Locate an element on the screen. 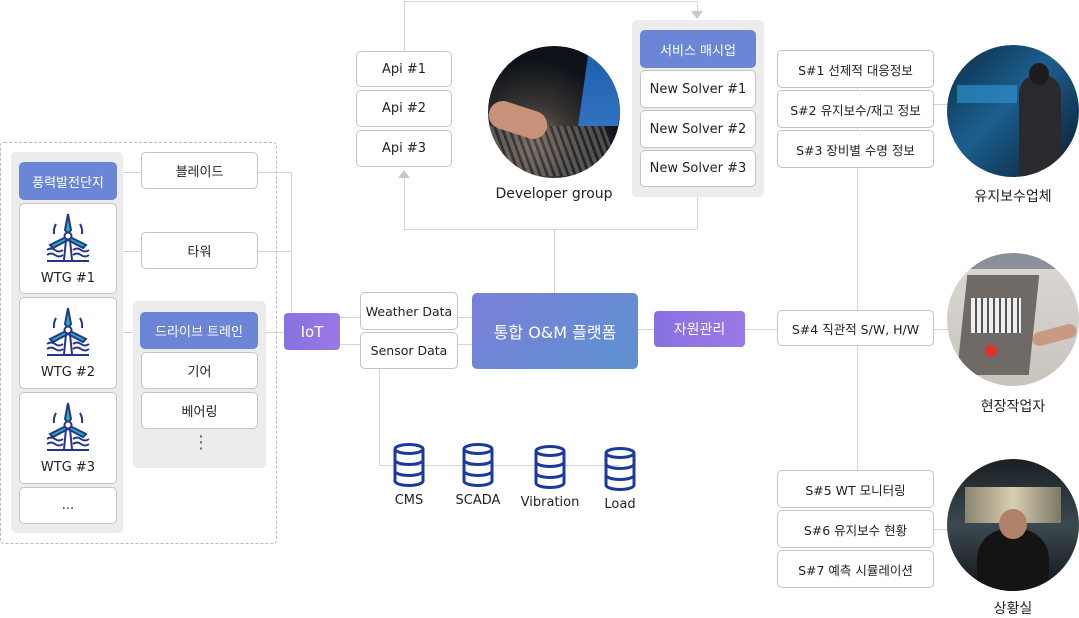  control-room-photo is located at coordinates (1013, 525).